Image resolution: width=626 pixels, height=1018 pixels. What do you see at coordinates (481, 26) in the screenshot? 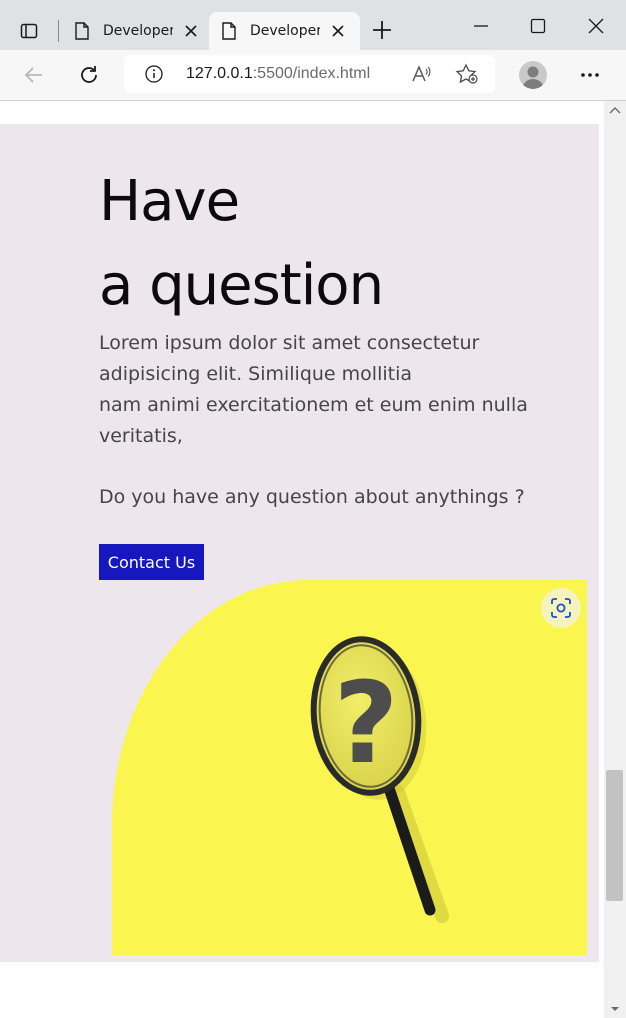
I see `minimize-icon` at bounding box center [481, 26].